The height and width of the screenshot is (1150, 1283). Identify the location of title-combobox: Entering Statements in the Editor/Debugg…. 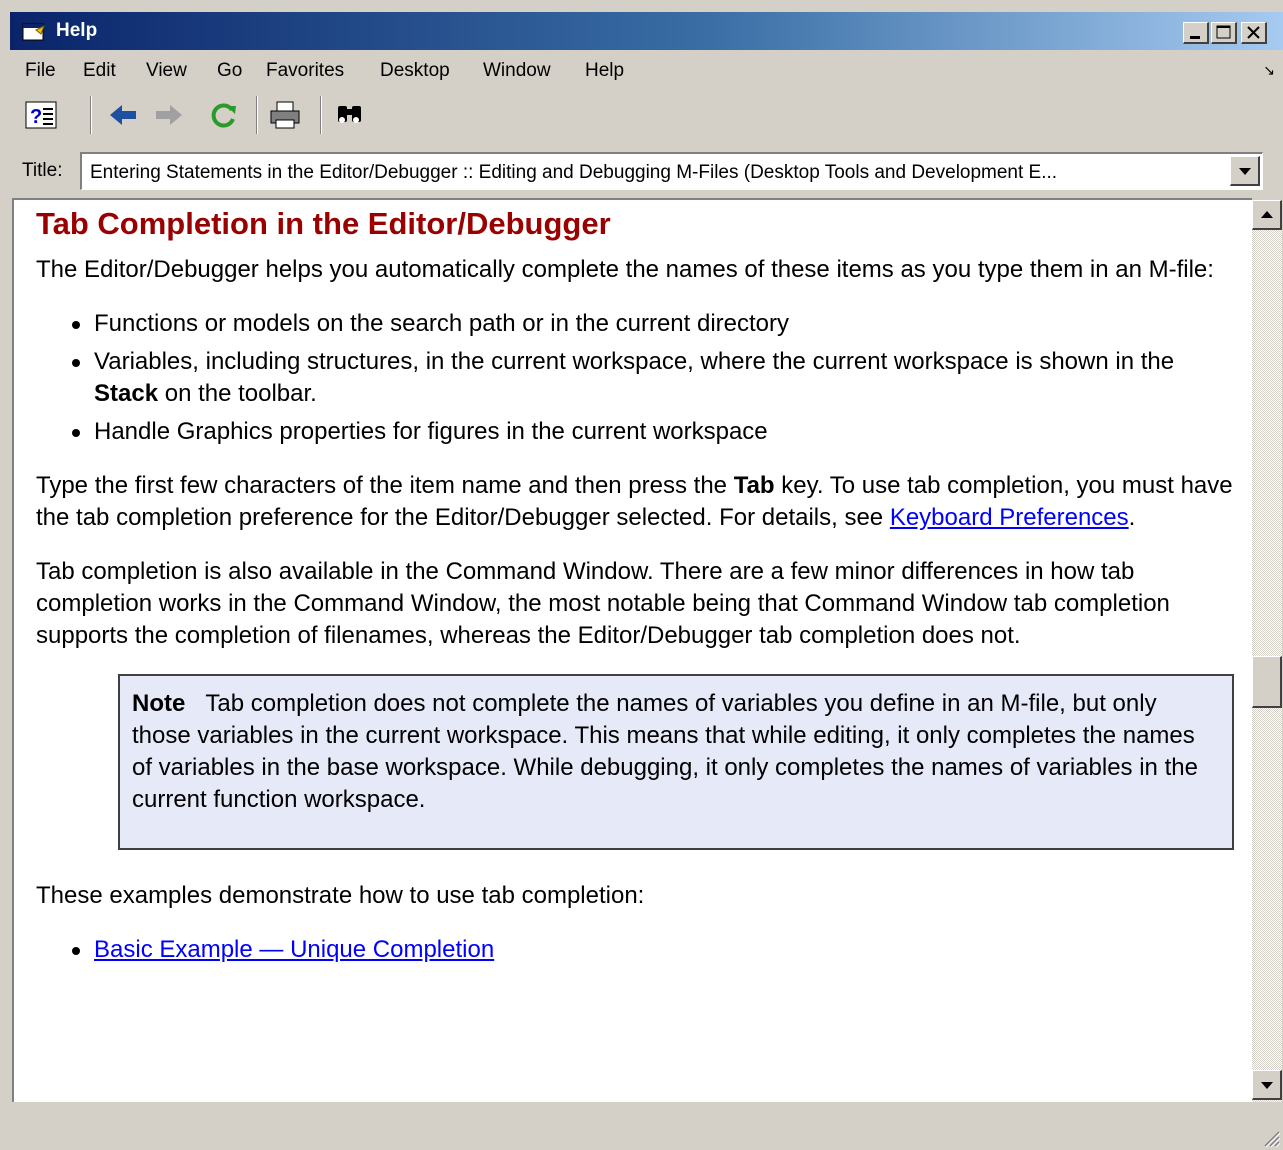
(671, 171).